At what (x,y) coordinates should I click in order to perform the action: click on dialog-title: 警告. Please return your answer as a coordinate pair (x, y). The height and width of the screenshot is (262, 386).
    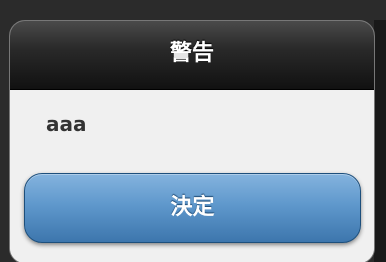
    Looking at the image, I should click on (191, 53).